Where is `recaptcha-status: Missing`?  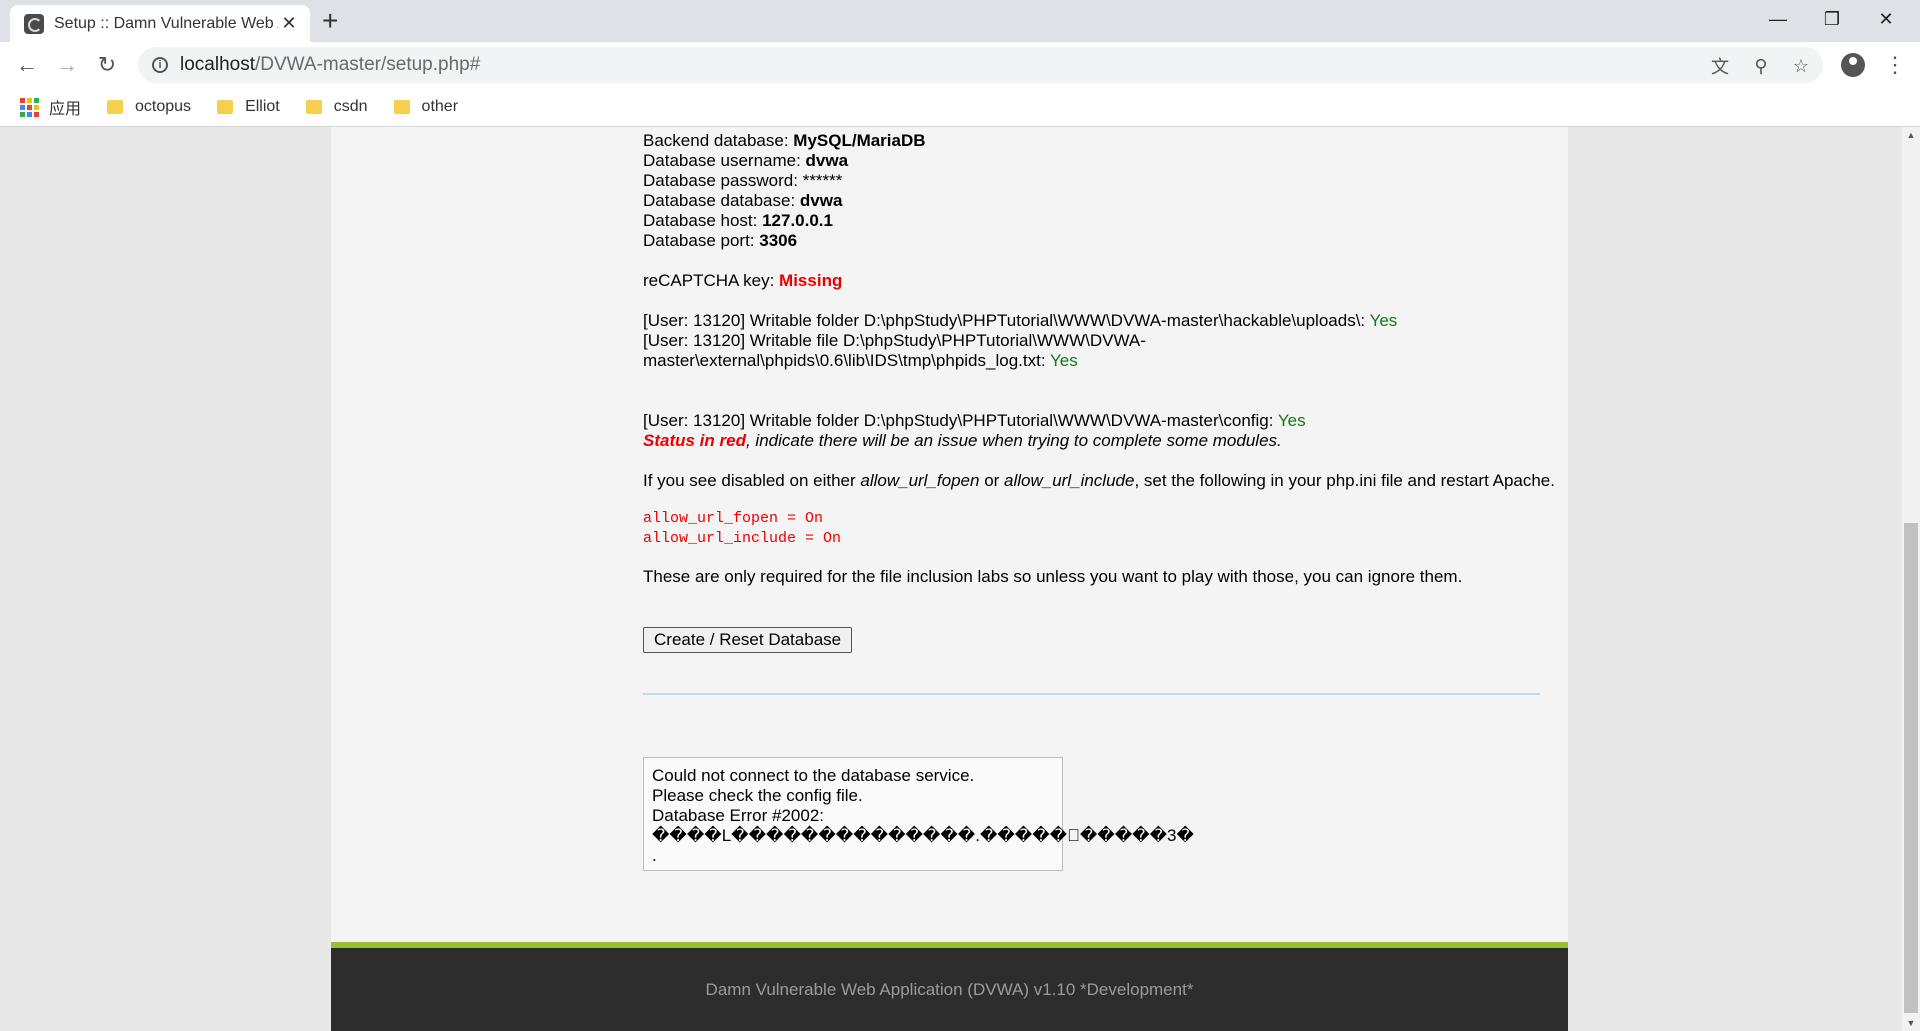
recaptcha-status: Missing is located at coordinates (811, 280).